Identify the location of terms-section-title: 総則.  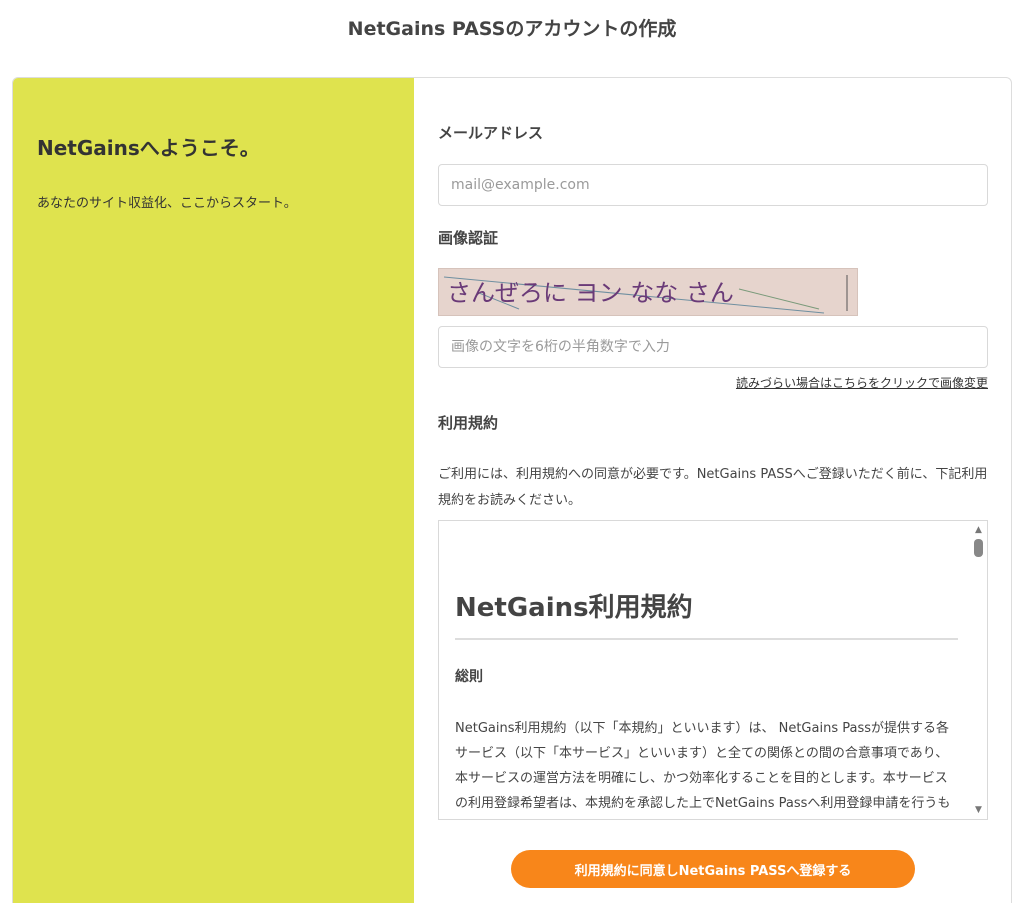
(469, 677).